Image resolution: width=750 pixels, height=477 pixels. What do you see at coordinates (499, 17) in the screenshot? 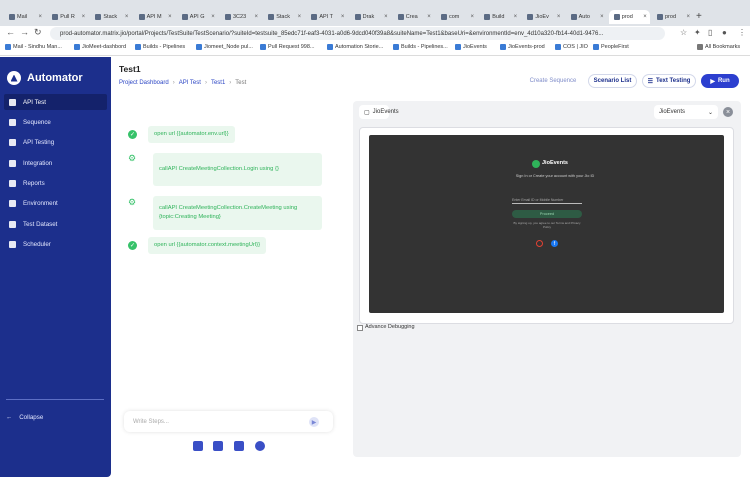
I see `browser-tab: Build ×` at bounding box center [499, 17].